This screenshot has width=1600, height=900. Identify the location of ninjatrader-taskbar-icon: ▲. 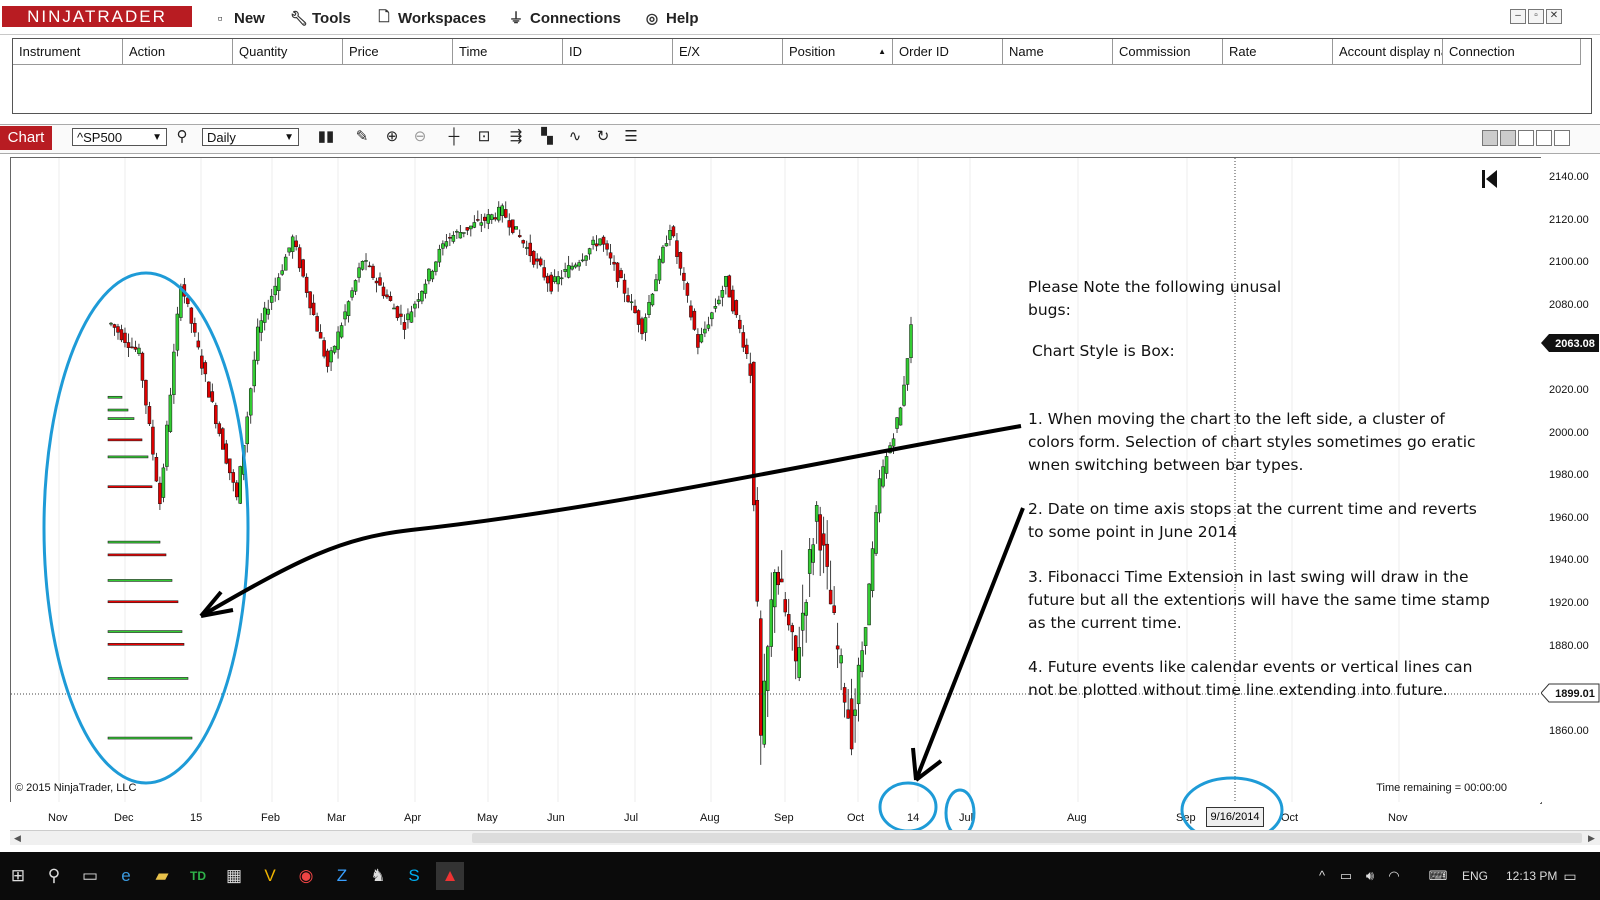
(450, 876).